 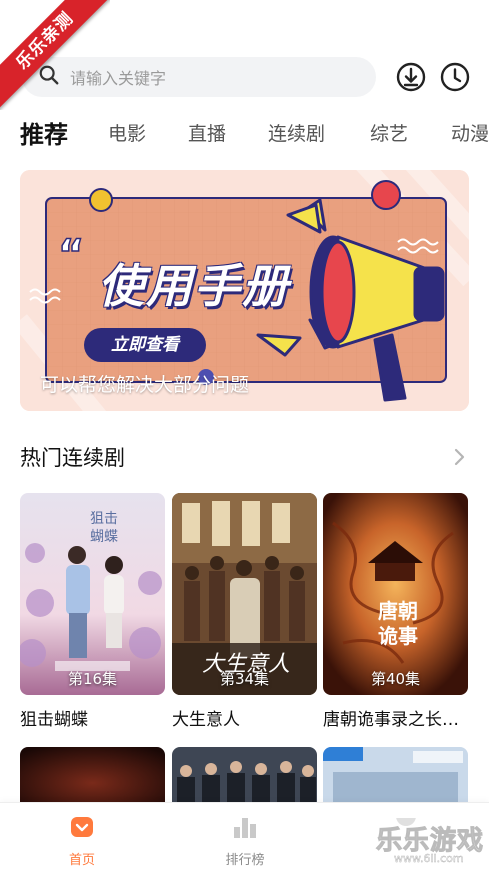 What do you see at coordinates (430, 838) in the screenshot?
I see `site-watermark: 乐乐游戏 www.6ll.com` at bounding box center [430, 838].